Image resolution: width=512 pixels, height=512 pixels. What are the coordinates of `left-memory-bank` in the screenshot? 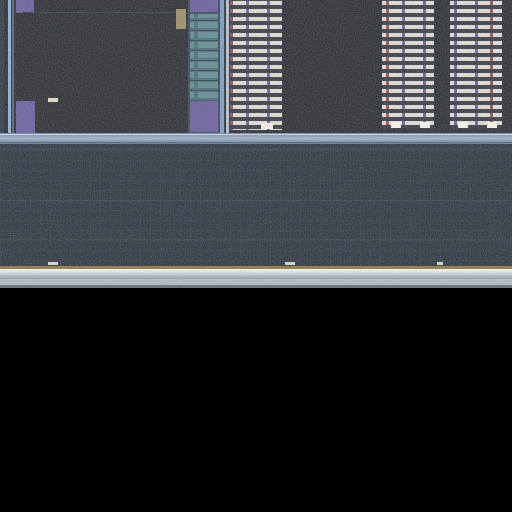 It's located at (256, 65).